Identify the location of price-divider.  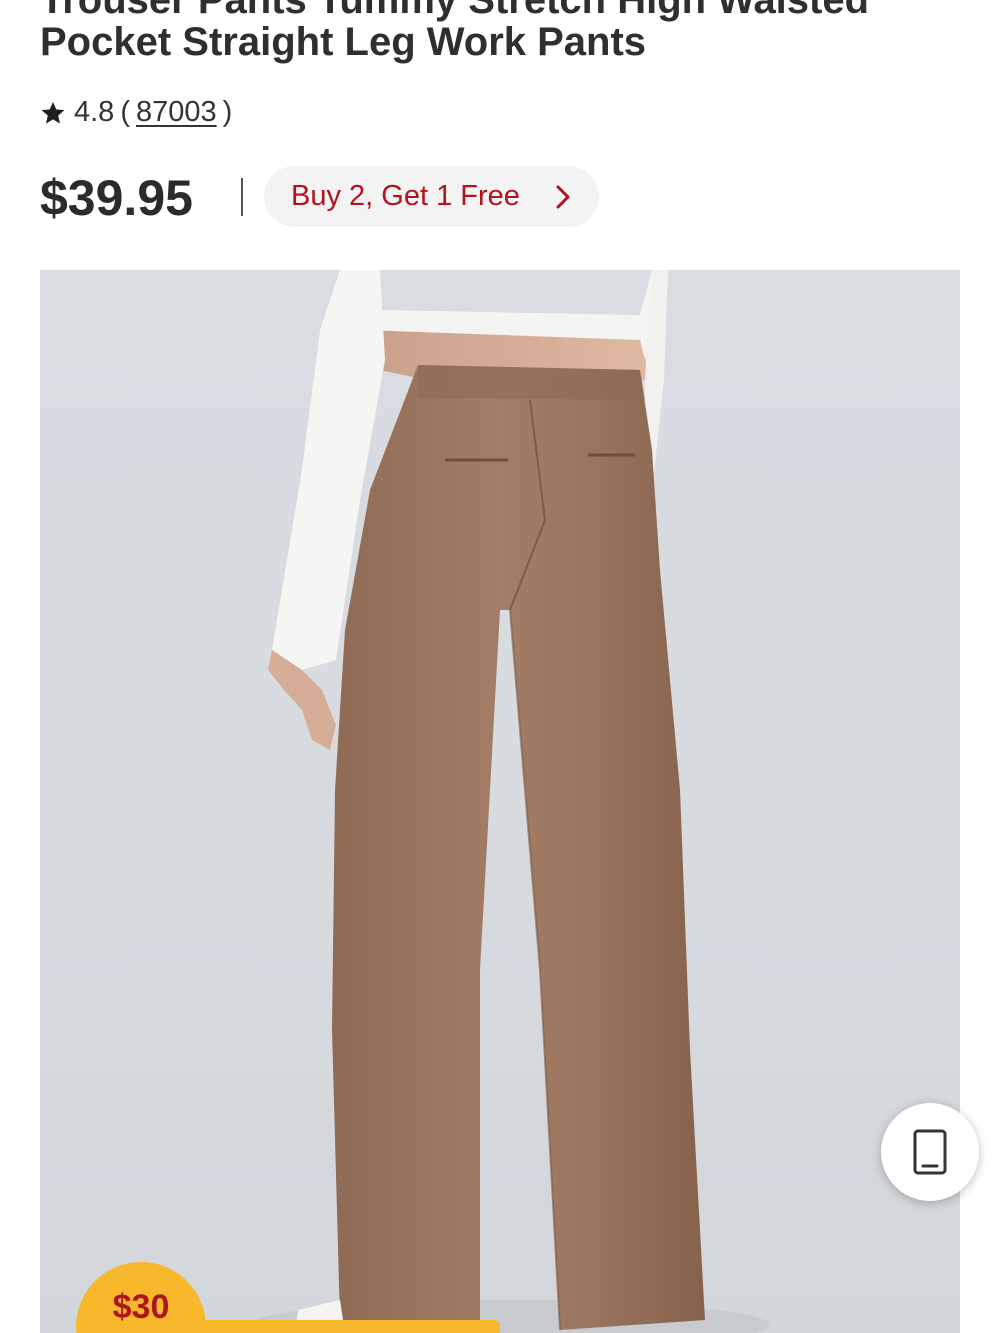
(242, 197).